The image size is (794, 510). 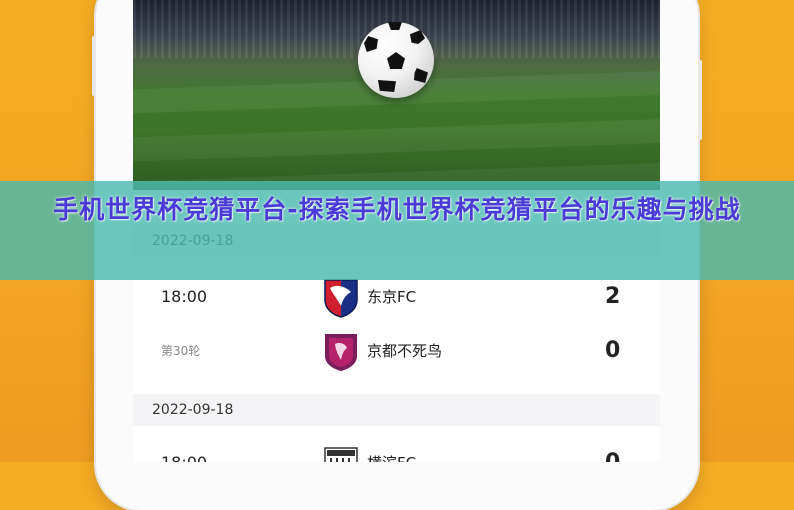 What do you see at coordinates (341, 352) in the screenshot?
I see `kyoto-sanga-crest-icon` at bounding box center [341, 352].